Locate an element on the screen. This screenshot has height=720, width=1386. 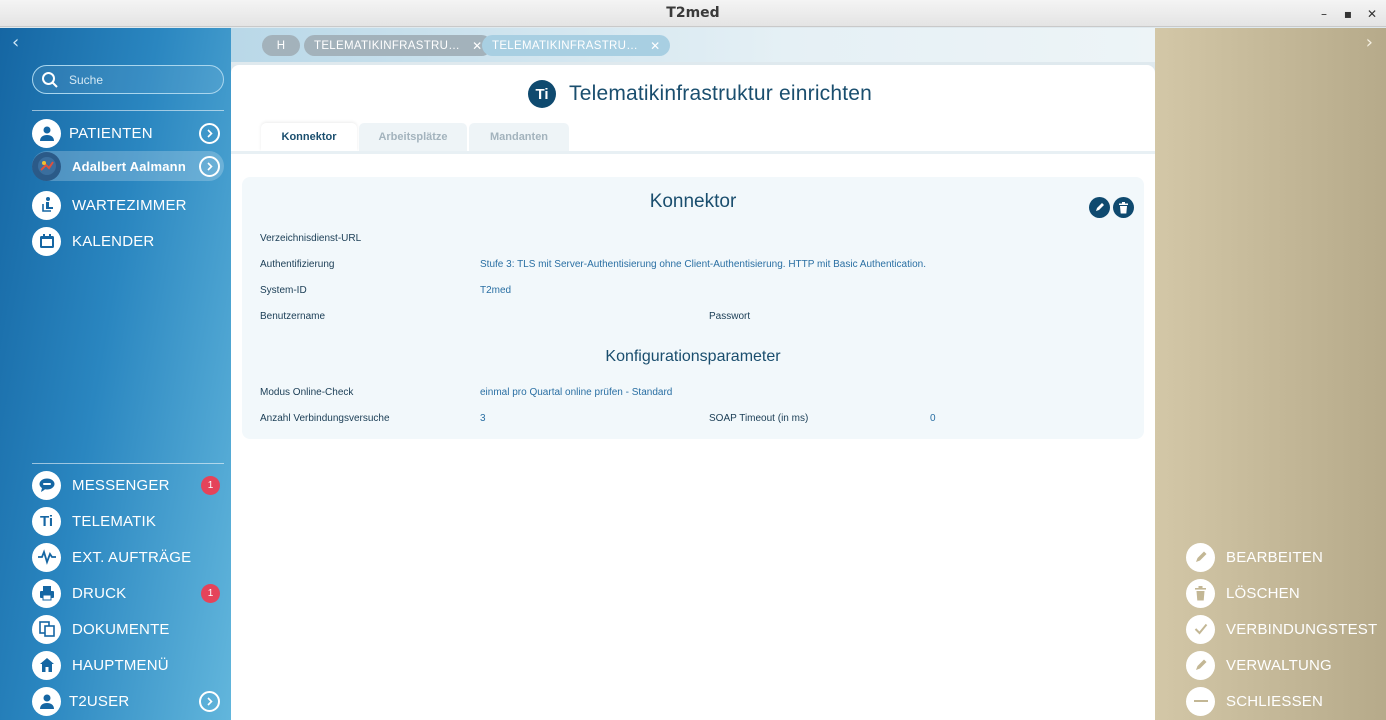
search-input is located at coordinates (139, 79).